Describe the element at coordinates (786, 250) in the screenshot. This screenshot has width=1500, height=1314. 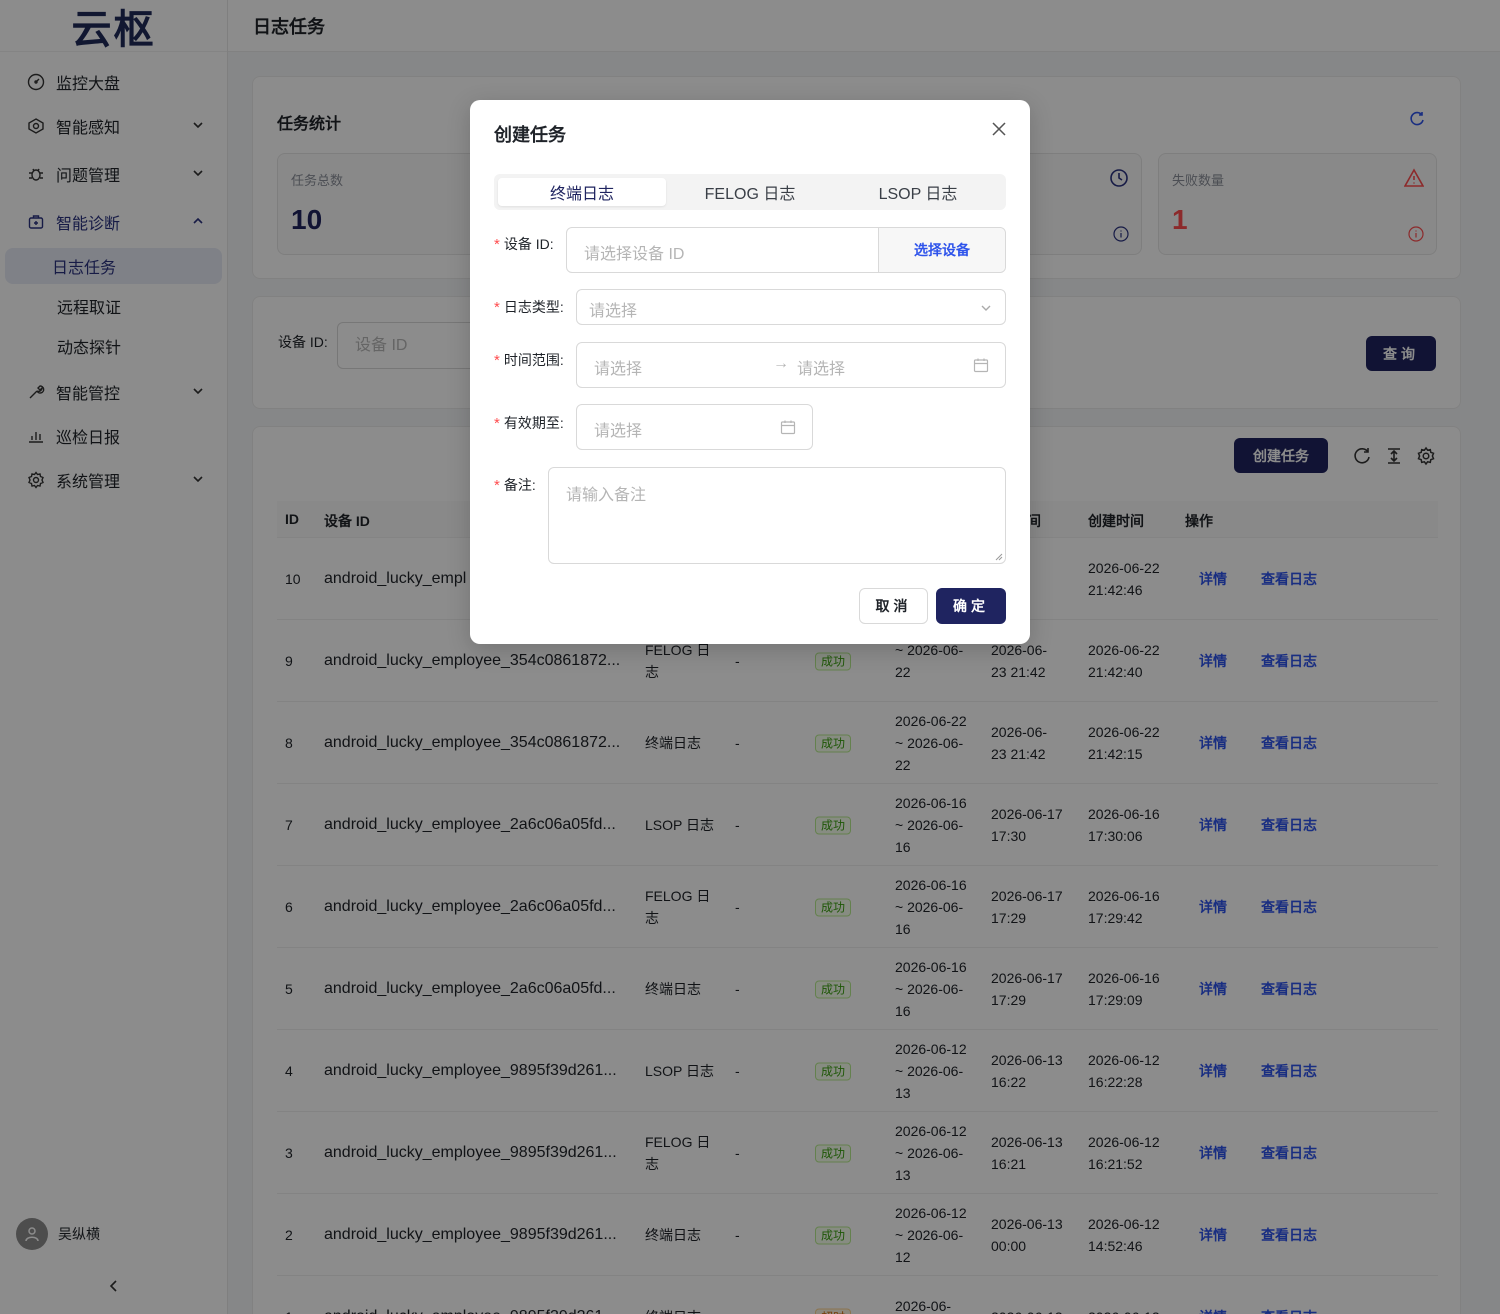
I see `device-id-field: 请选择设备 ID 选择设备` at that location.